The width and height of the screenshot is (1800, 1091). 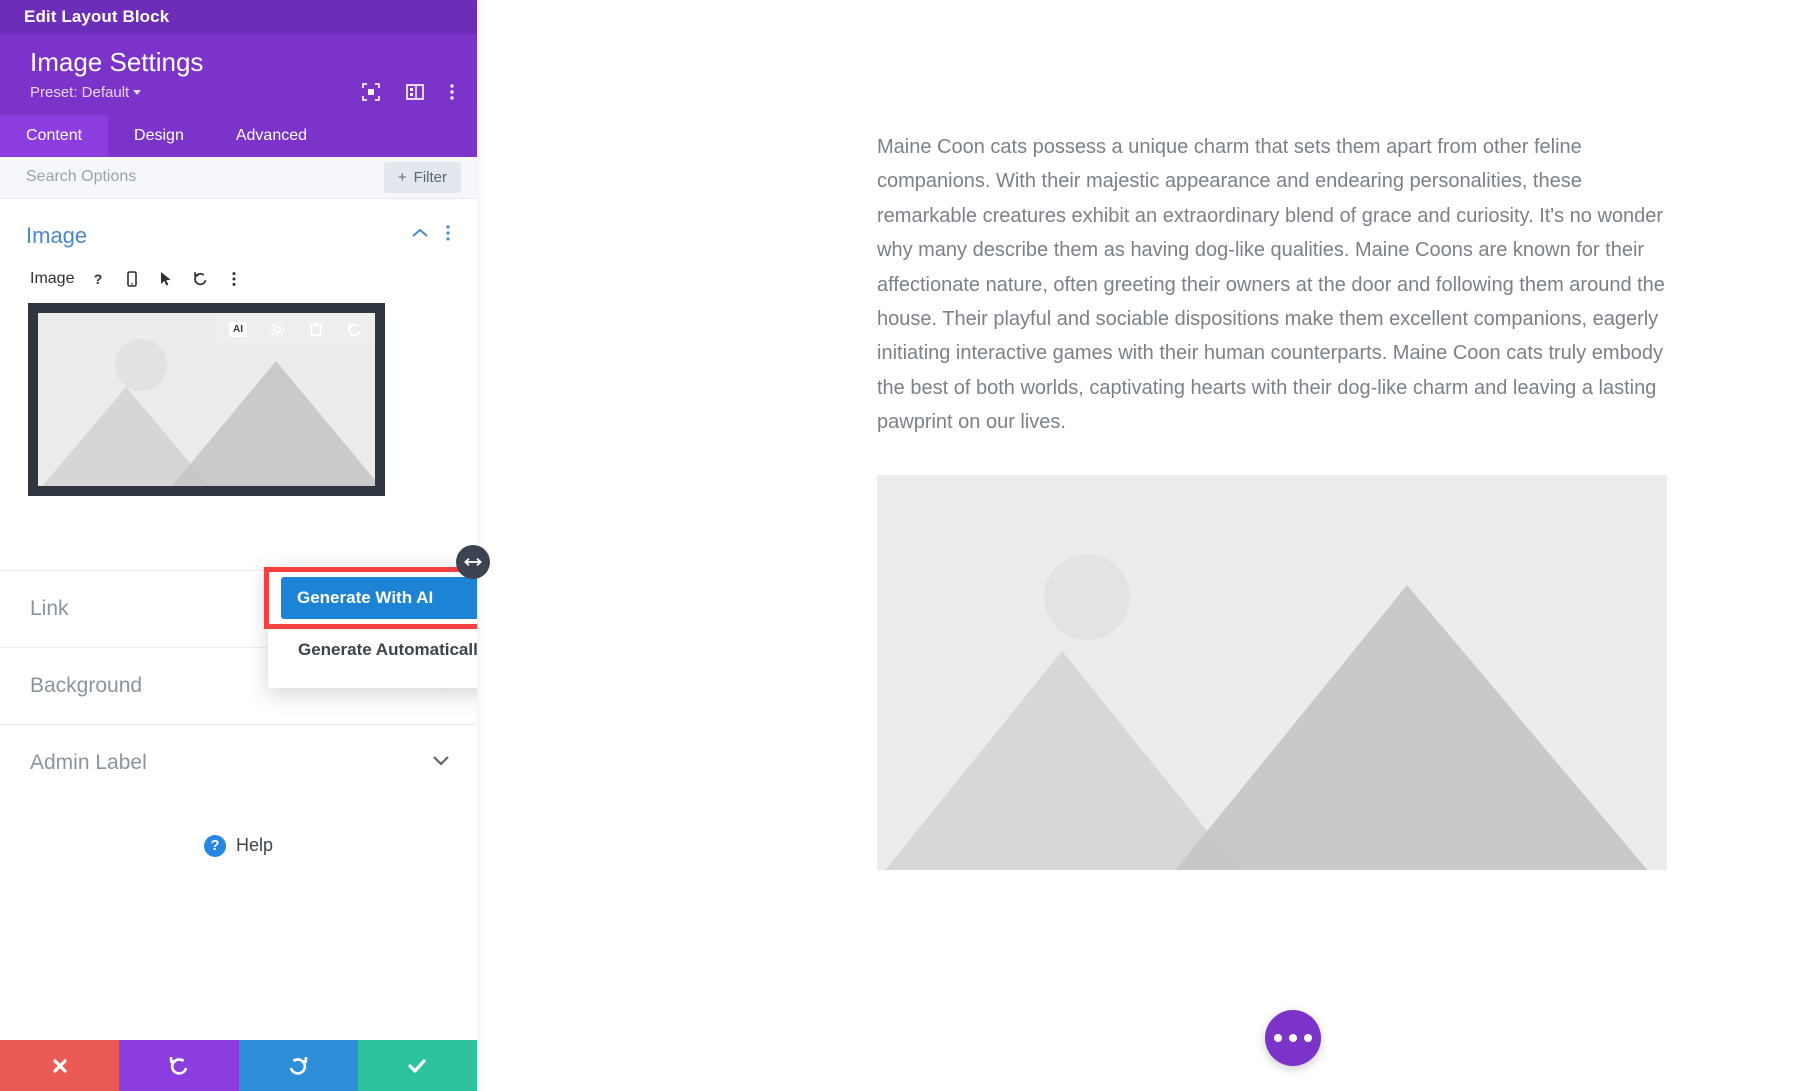 I want to click on panel-tabs: Content Design Advanced, so click(x=238, y=135).